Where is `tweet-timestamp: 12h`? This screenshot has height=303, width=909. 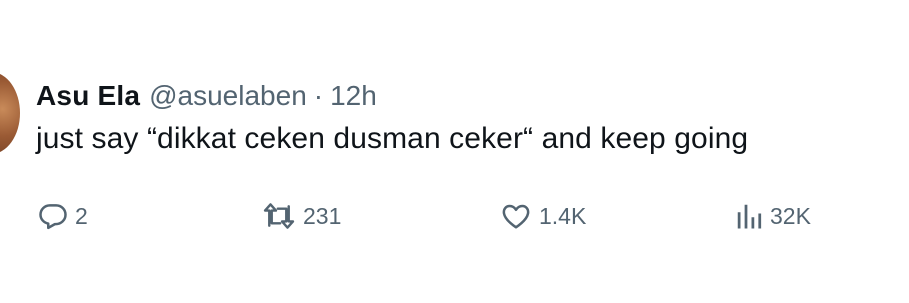
tweet-timestamp: 12h is located at coordinates (353, 96).